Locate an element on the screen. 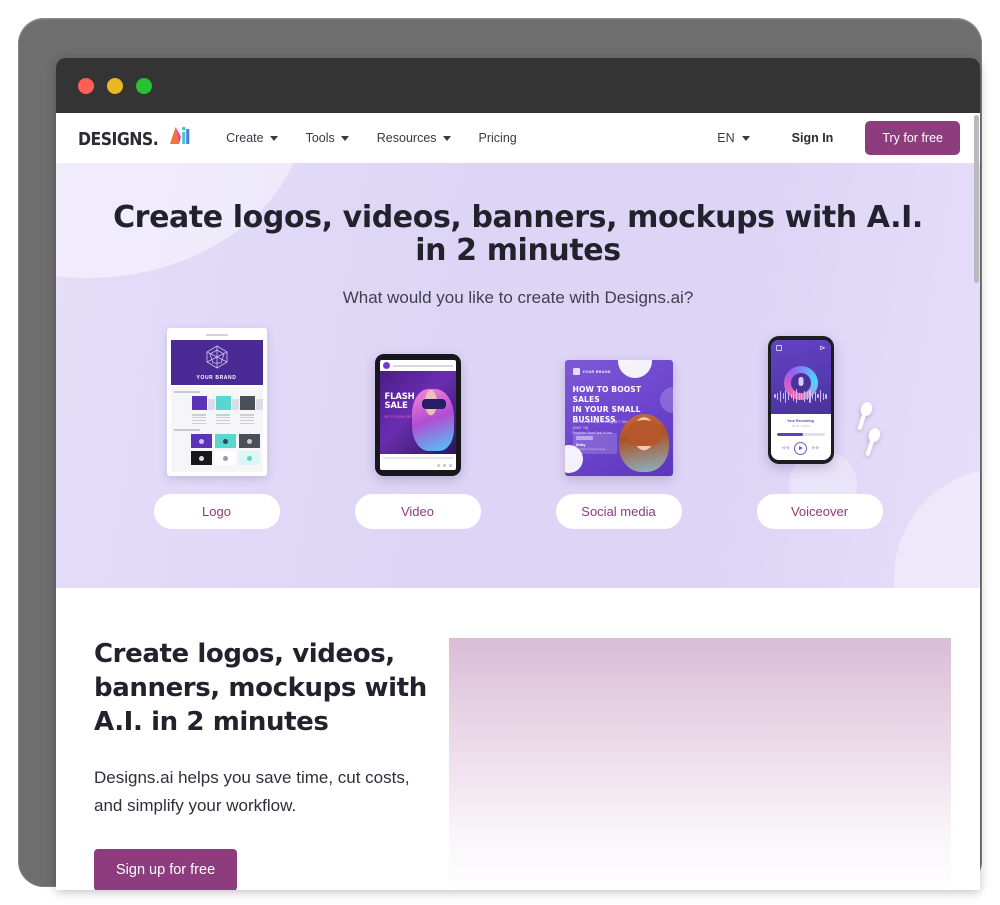 This screenshot has width=1000, height=905. nav-item-resources: Resources is located at coordinates (414, 138).